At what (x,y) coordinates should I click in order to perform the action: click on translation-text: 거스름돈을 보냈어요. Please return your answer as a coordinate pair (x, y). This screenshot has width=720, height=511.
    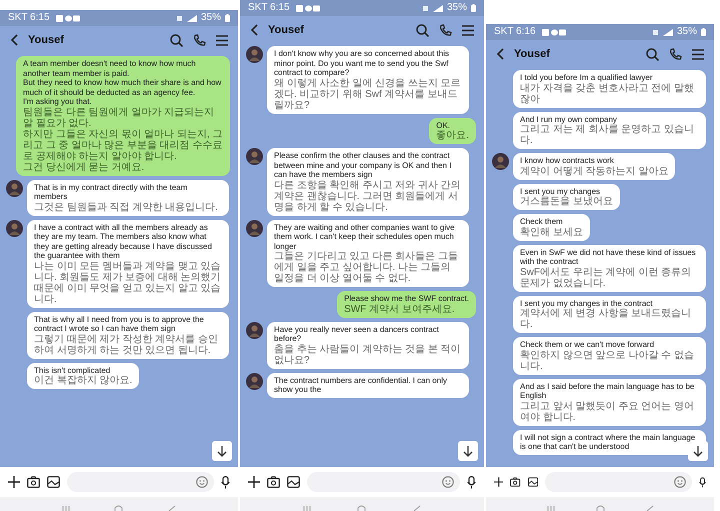
    Looking at the image, I should click on (566, 201).